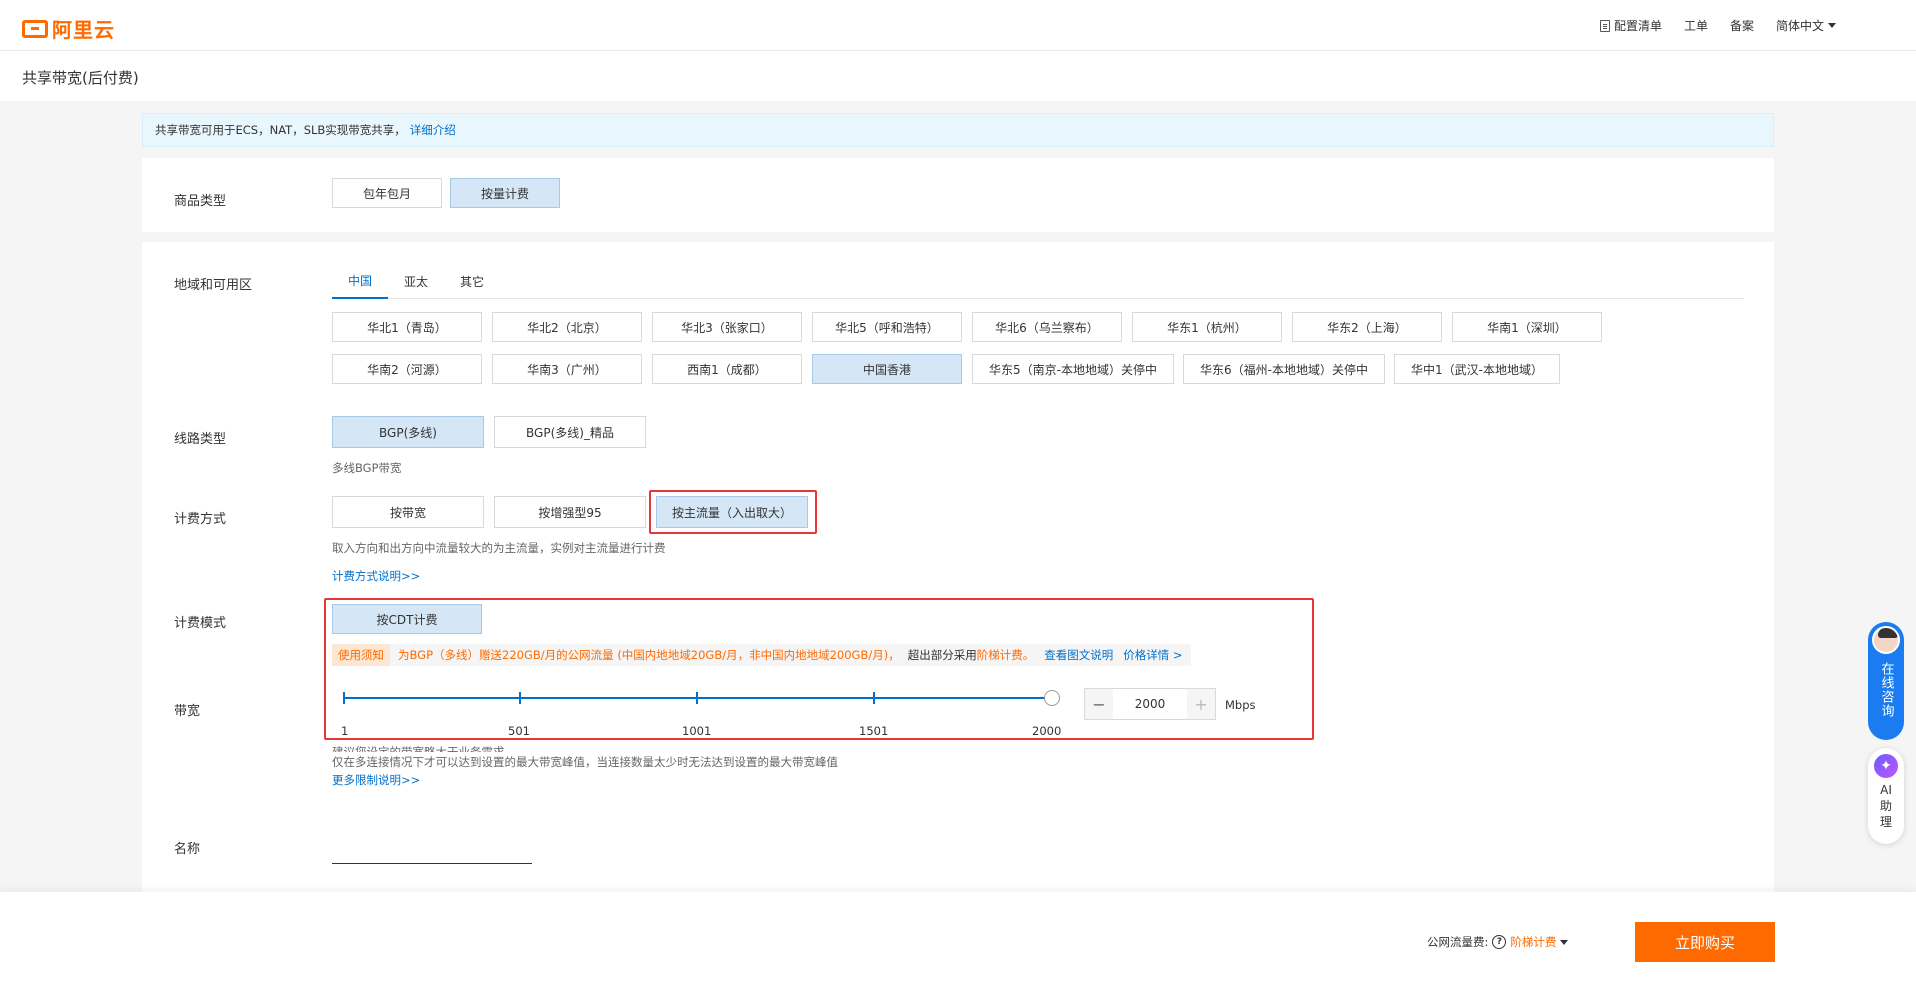 The width and height of the screenshot is (1916, 990). I want to click on slider-tick-label: 1, so click(345, 731).